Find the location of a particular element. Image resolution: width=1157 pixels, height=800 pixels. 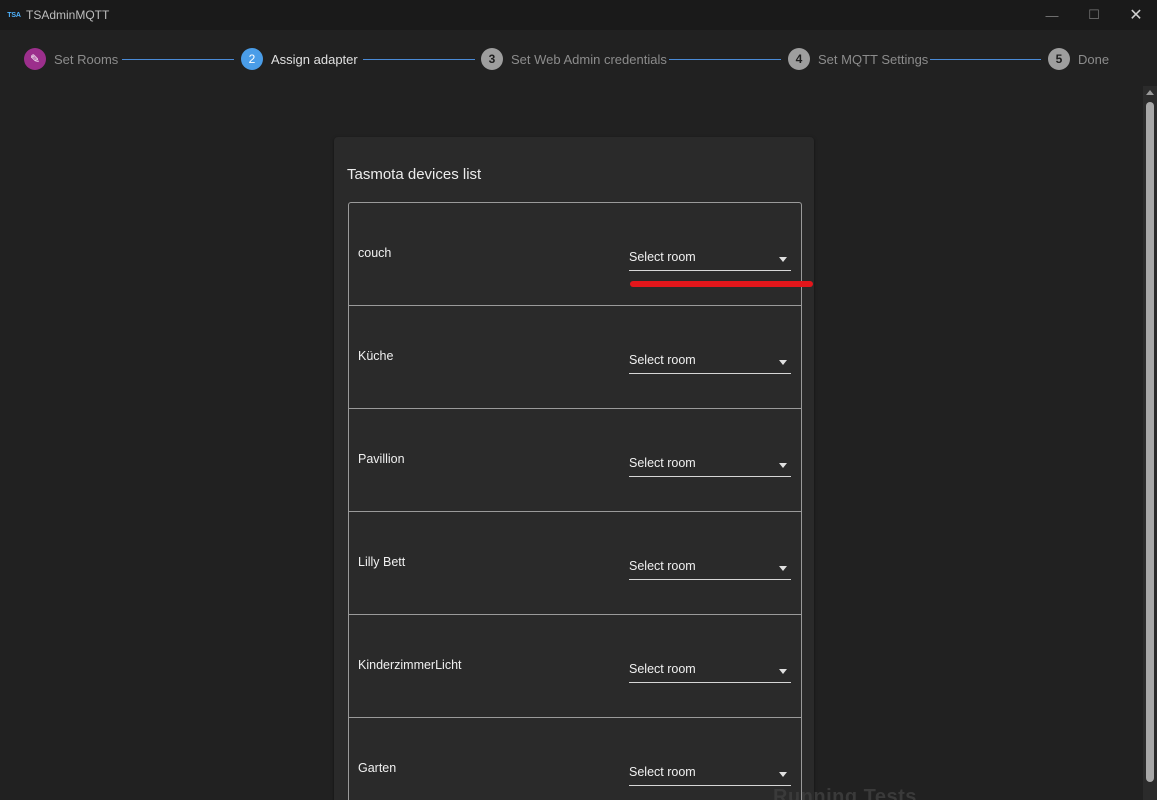

device-name: Küche is located at coordinates (376, 356).